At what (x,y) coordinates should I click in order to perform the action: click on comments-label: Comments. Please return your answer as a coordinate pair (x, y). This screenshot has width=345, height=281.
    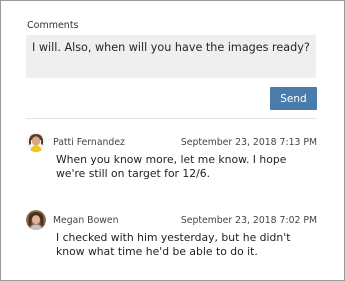
    Looking at the image, I should click on (53, 25).